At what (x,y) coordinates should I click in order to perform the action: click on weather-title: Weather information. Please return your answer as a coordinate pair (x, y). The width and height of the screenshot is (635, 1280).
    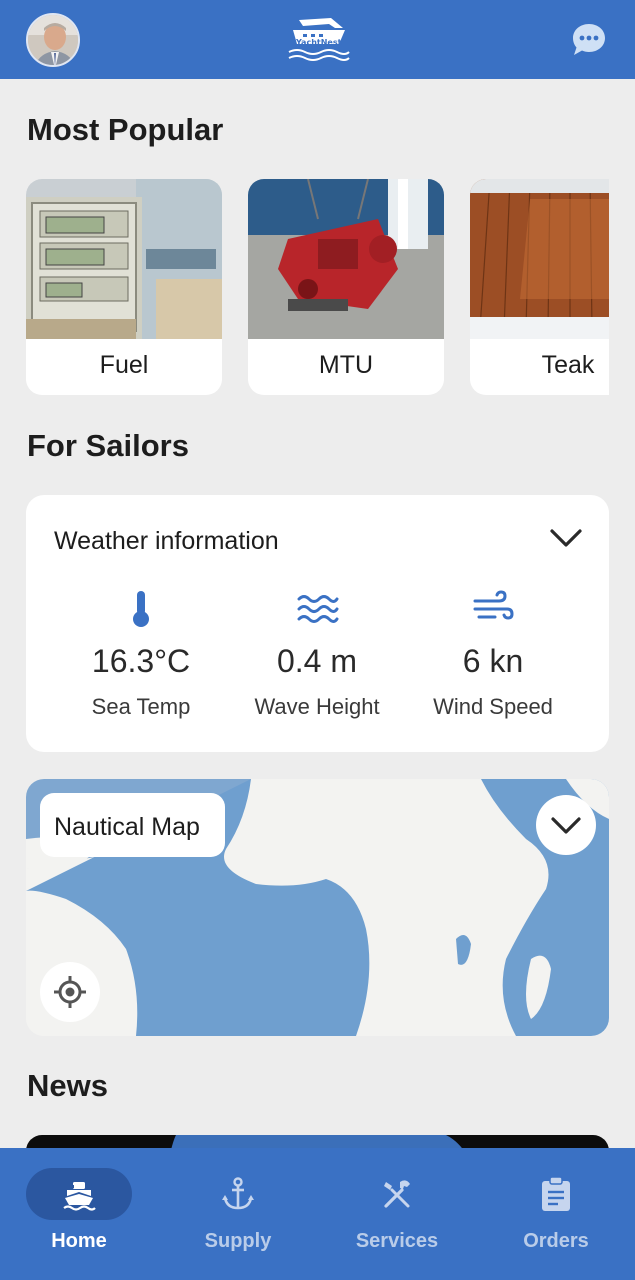
    Looking at the image, I should click on (166, 541).